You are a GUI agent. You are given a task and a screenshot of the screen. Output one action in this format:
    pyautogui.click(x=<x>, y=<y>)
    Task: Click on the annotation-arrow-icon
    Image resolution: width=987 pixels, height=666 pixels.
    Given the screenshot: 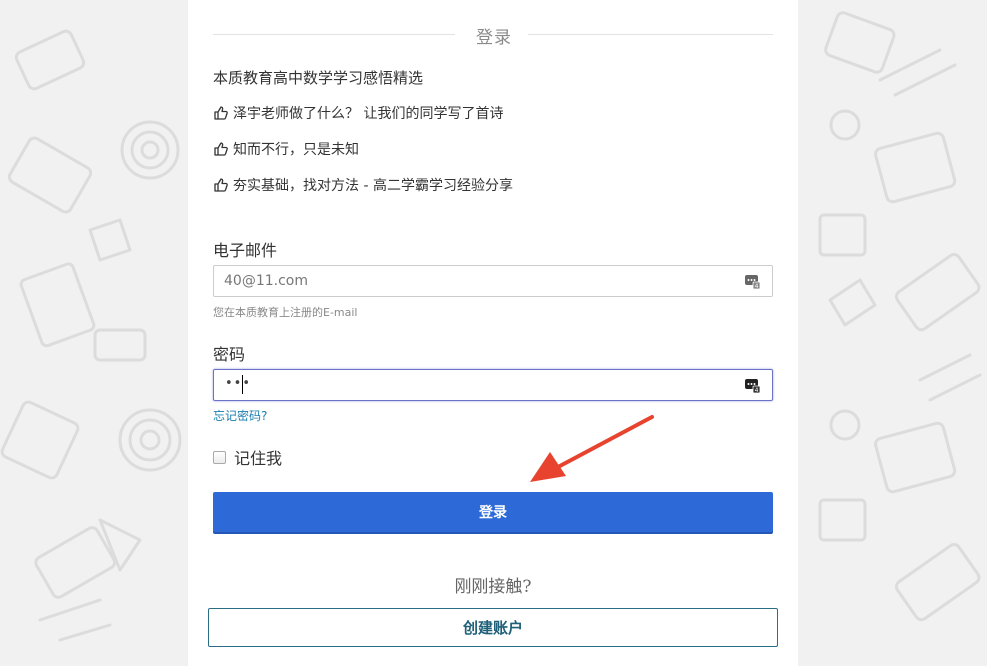 What is the action you would take?
    pyautogui.click(x=592, y=448)
    